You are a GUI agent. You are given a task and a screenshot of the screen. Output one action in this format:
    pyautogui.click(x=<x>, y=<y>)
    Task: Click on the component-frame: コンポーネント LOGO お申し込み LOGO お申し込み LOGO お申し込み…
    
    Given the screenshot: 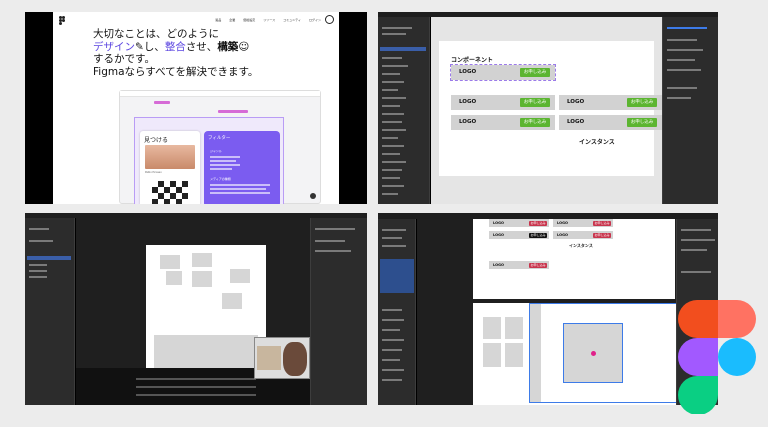 What is the action you would take?
    pyautogui.click(x=550, y=108)
    